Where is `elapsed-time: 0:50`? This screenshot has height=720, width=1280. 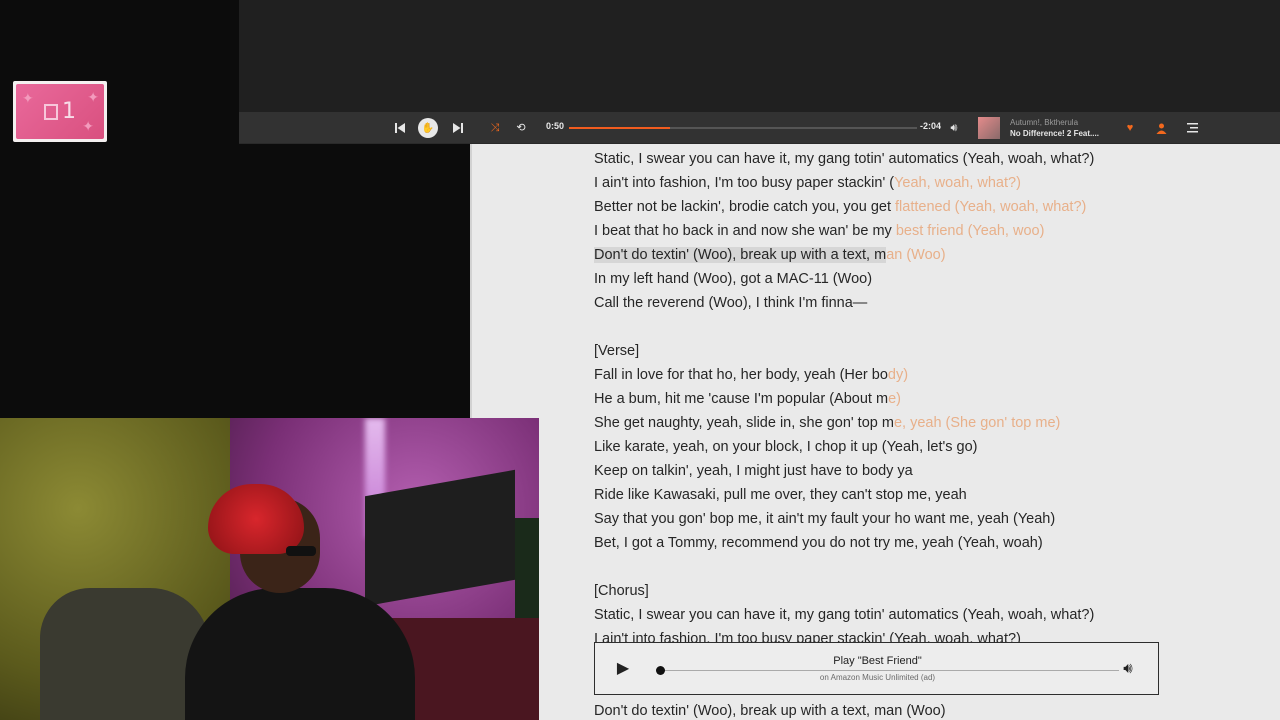
elapsed-time: 0:50 is located at coordinates (555, 126).